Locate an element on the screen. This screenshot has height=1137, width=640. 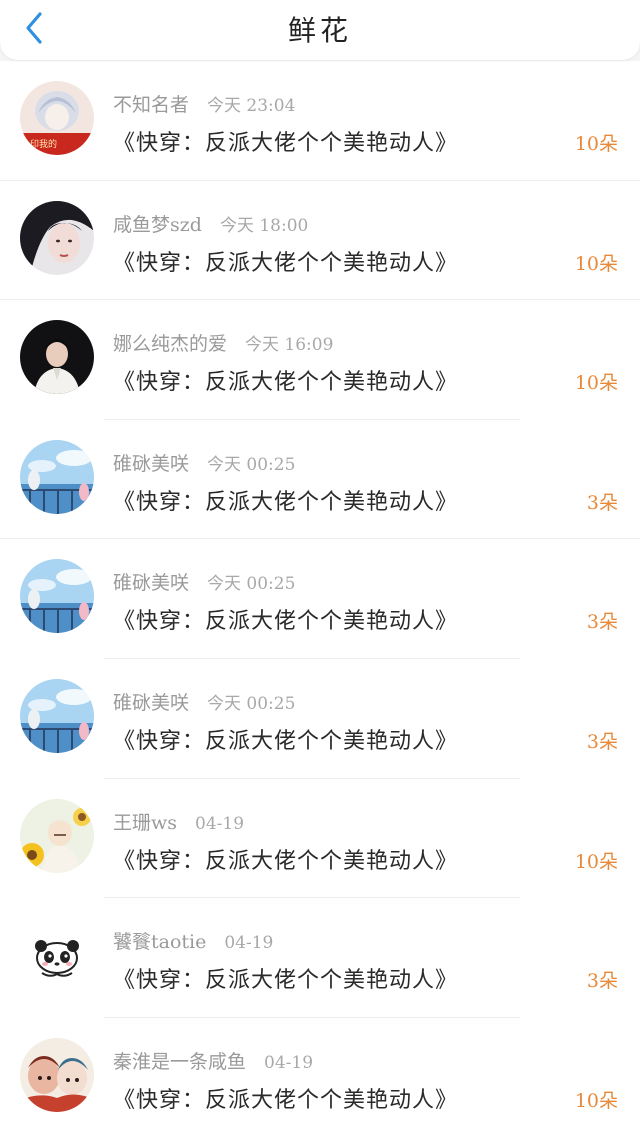
timestamp: 今天 18:00 is located at coordinates (264, 225).